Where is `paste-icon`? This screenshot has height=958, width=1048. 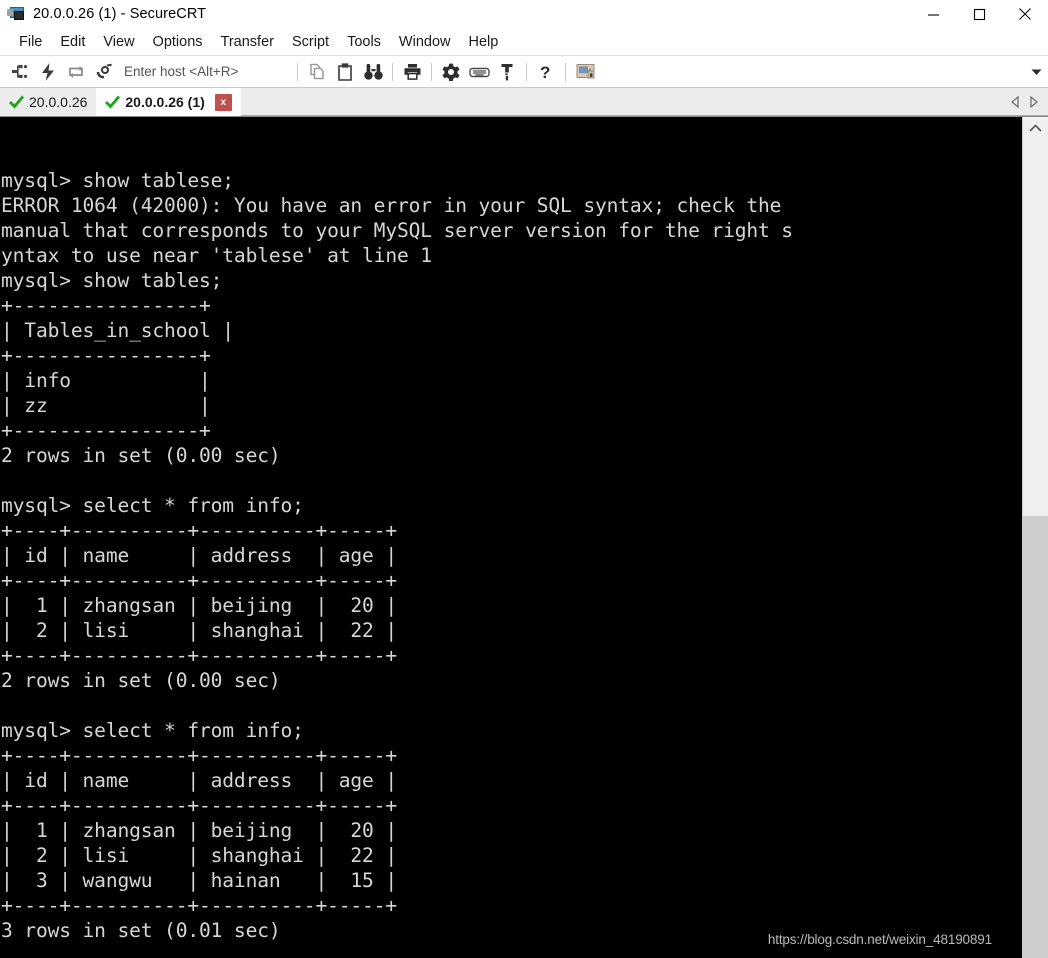
paste-icon is located at coordinates (345, 72).